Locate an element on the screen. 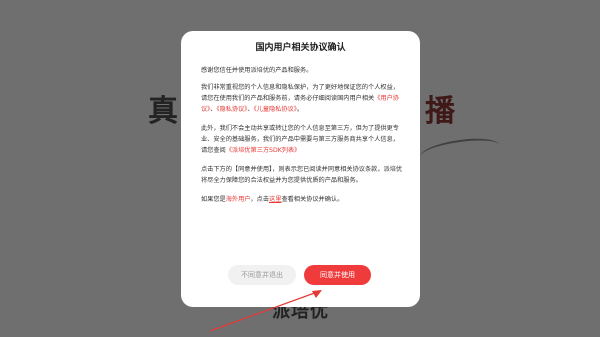  annotation-arrow-icon is located at coordinates (265, 311).